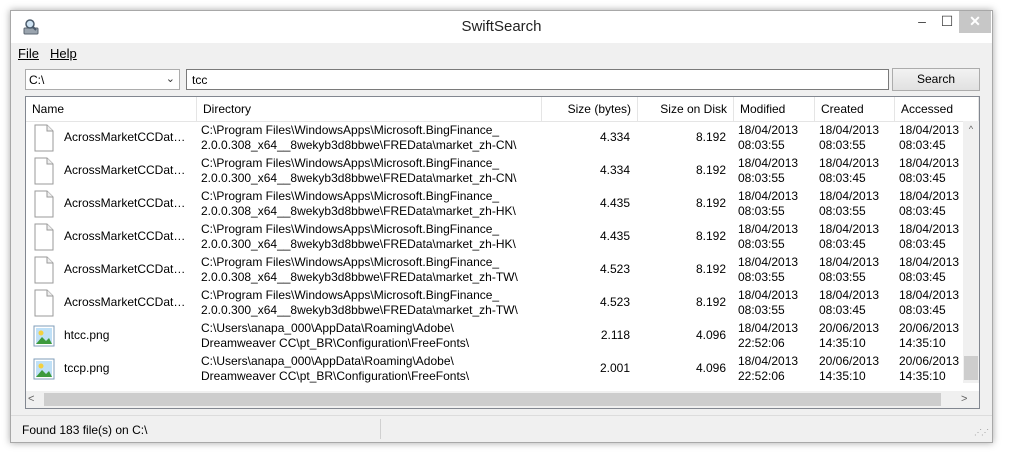 Image resolution: width=1010 pixels, height=463 pixels. Describe the element at coordinates (614, 170) in the screenshot. I see `cell-size: 4.334` at that location.